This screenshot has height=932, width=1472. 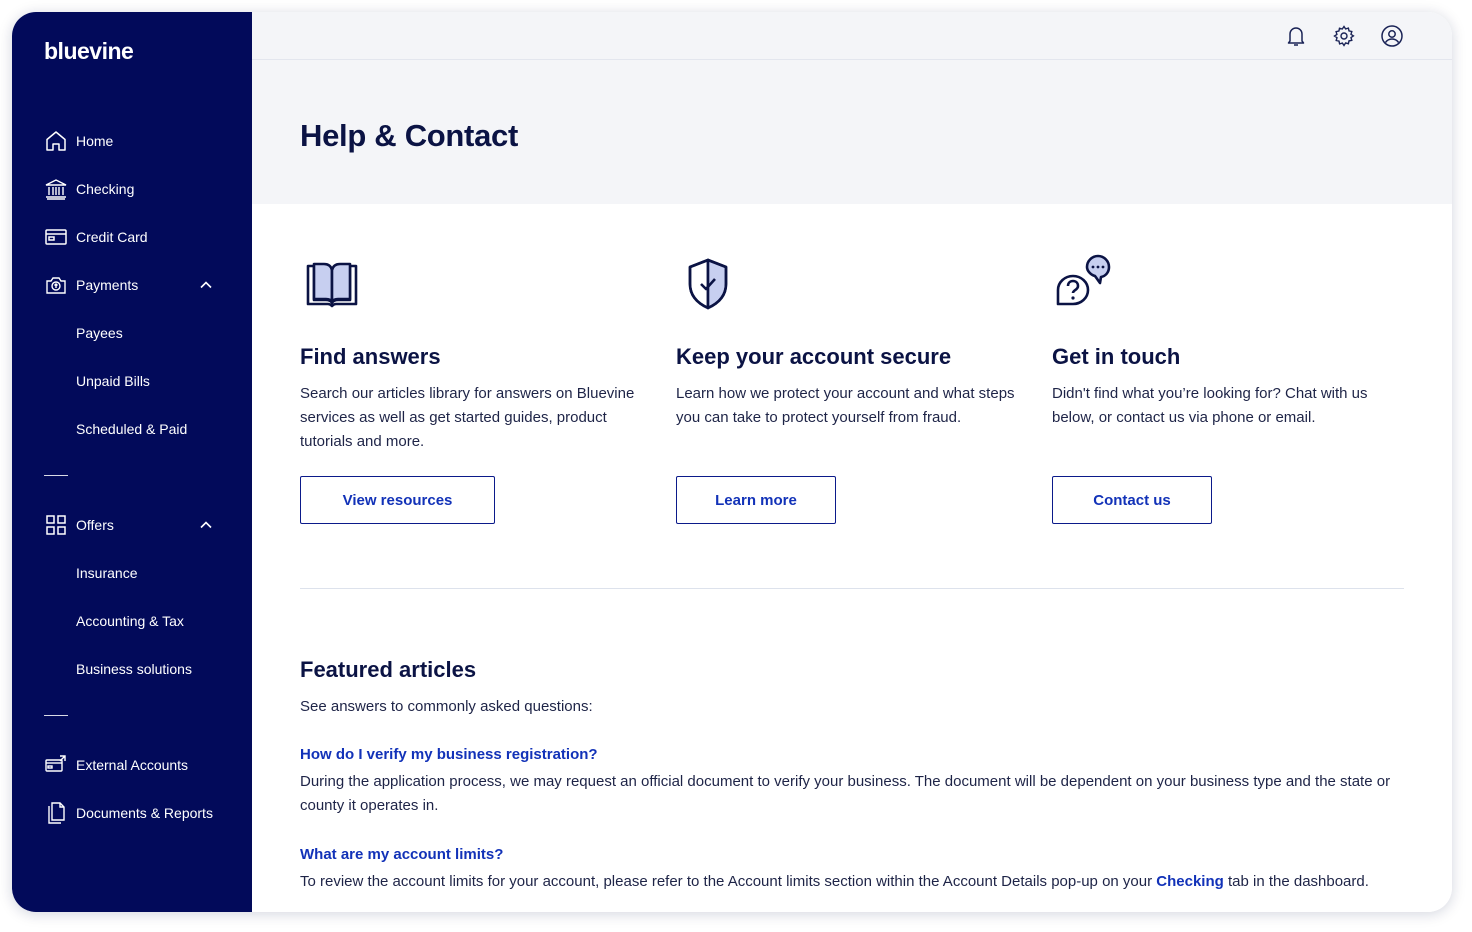 I want to click on sidebar-item-label: External Accounts, so click(x=132, y=765).